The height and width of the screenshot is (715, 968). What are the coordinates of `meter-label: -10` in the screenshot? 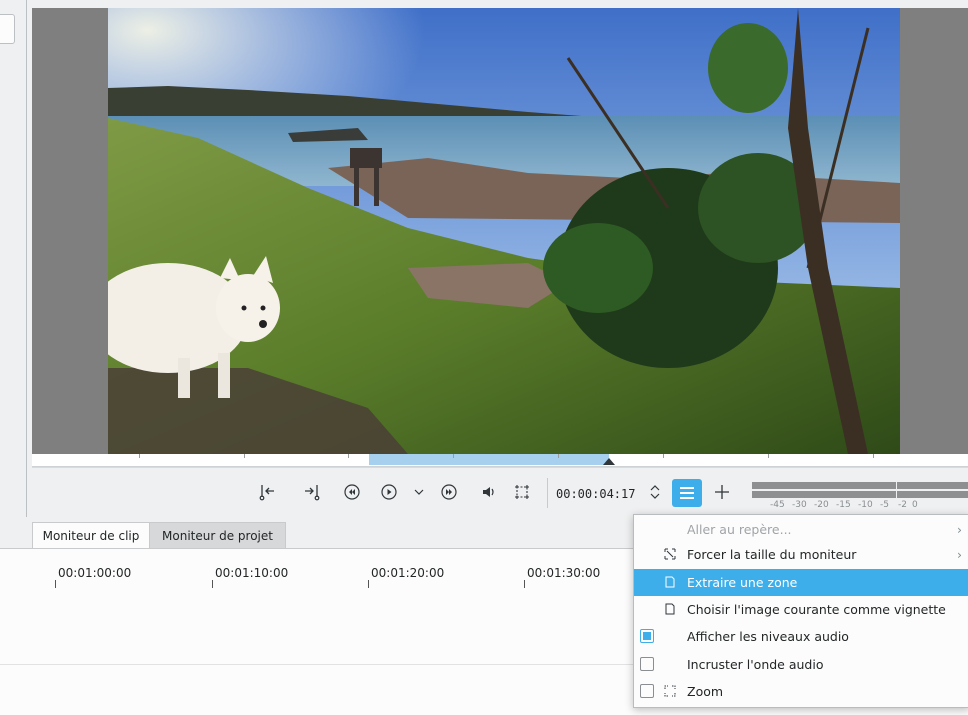 It's located at (865, 505).